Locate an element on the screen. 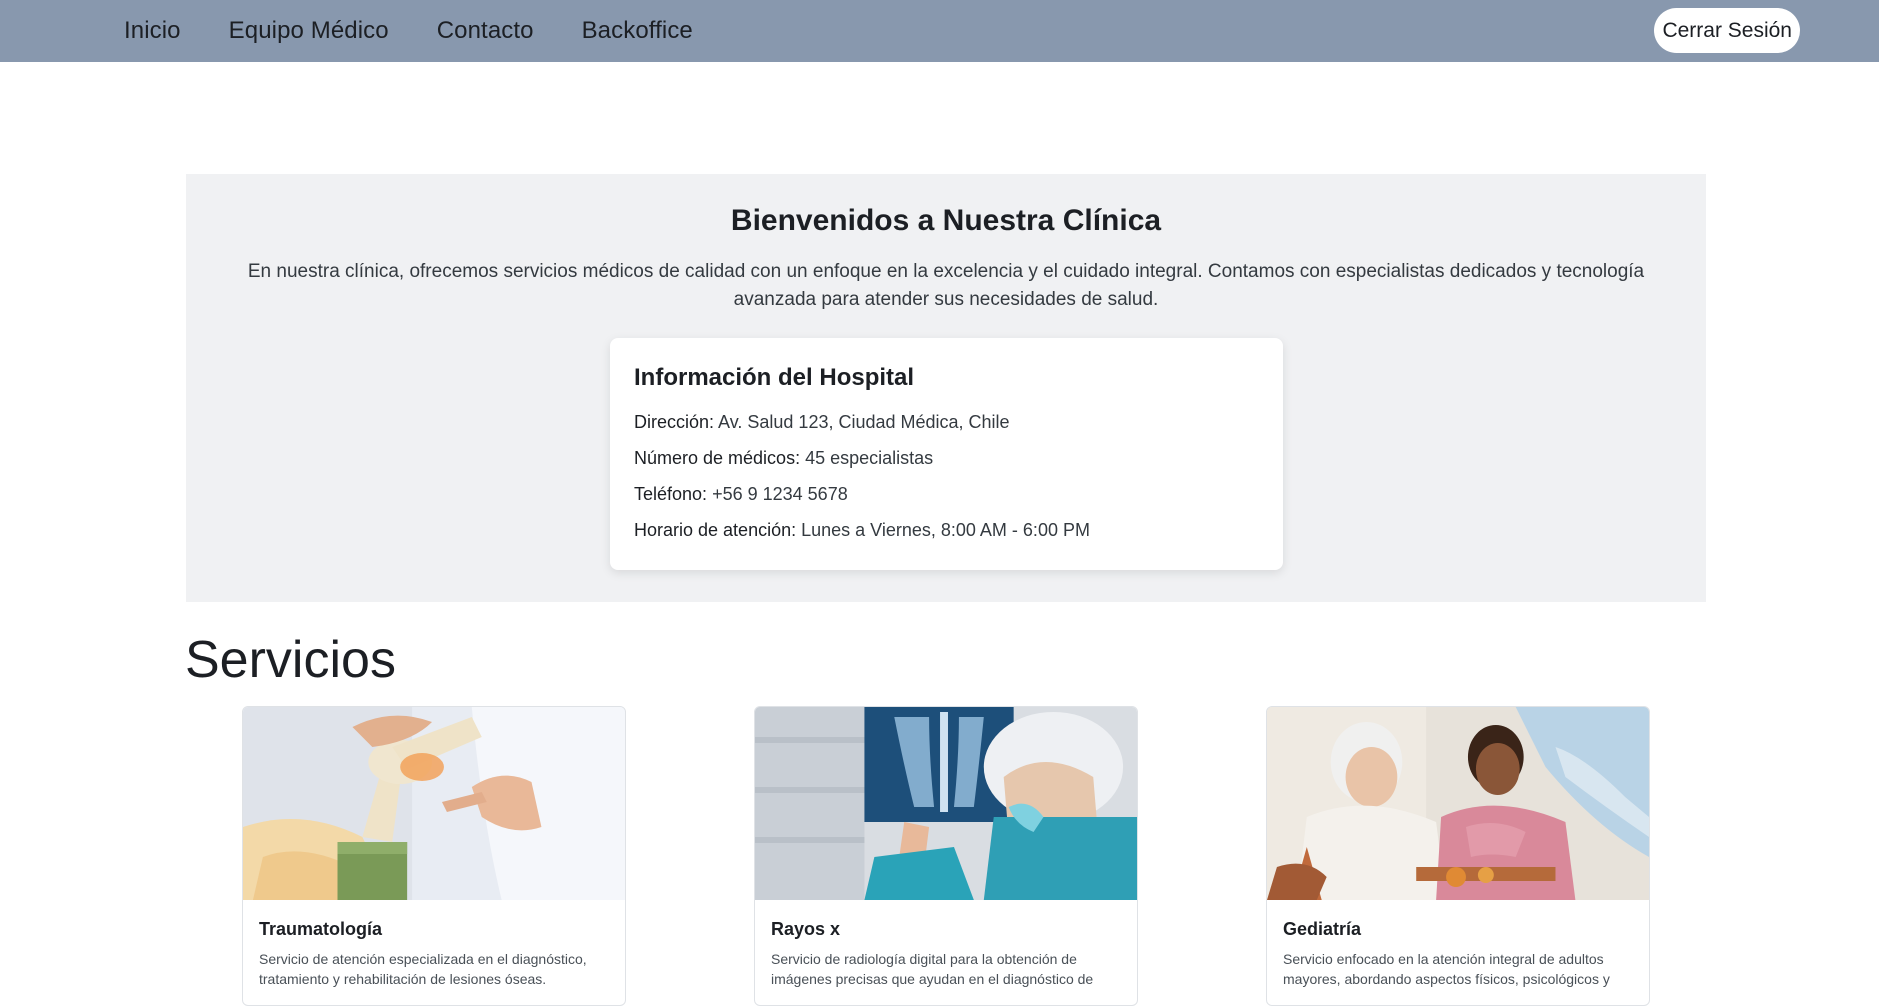 Image resolution: width=1879 pixels, height=1006 pixels. hospital-info-title: Información del Hospital is located at coordinates (774, 377).